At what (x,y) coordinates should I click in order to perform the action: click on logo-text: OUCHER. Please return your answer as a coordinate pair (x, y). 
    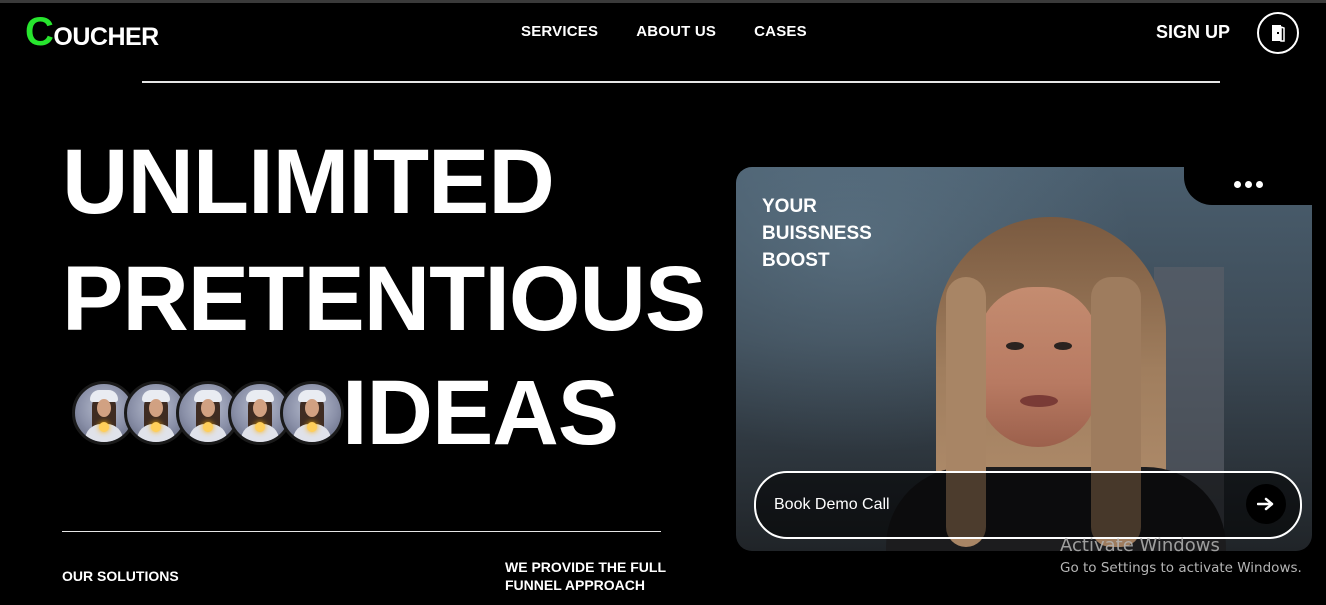
    Looking at the image, I should click on (106, 37).